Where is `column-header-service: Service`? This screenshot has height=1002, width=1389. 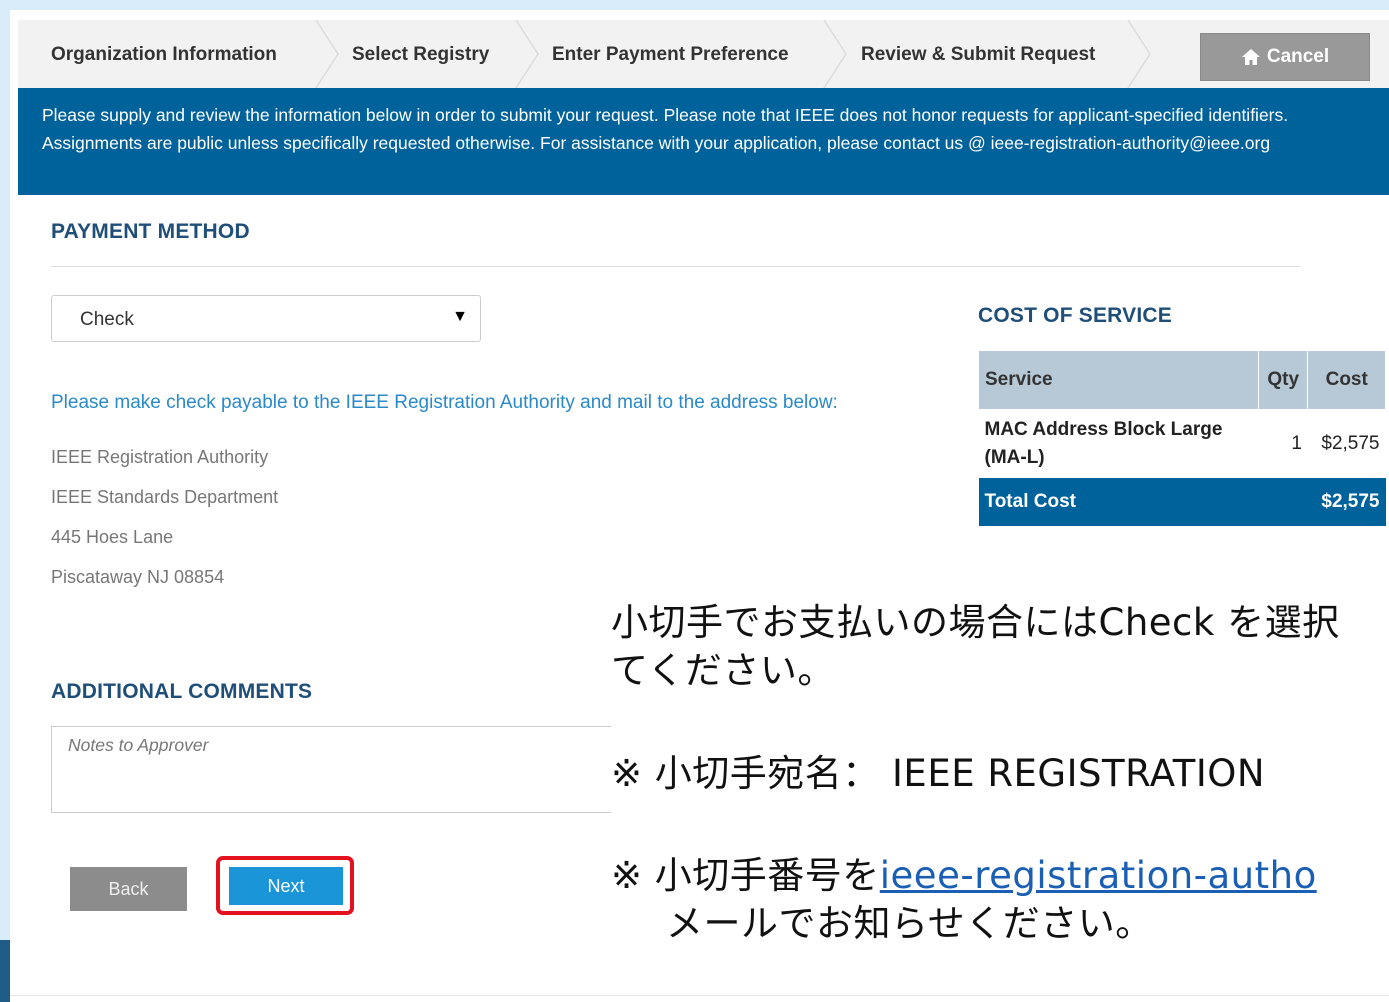
column-header-service: Service is located at coordinates (1118, 380).